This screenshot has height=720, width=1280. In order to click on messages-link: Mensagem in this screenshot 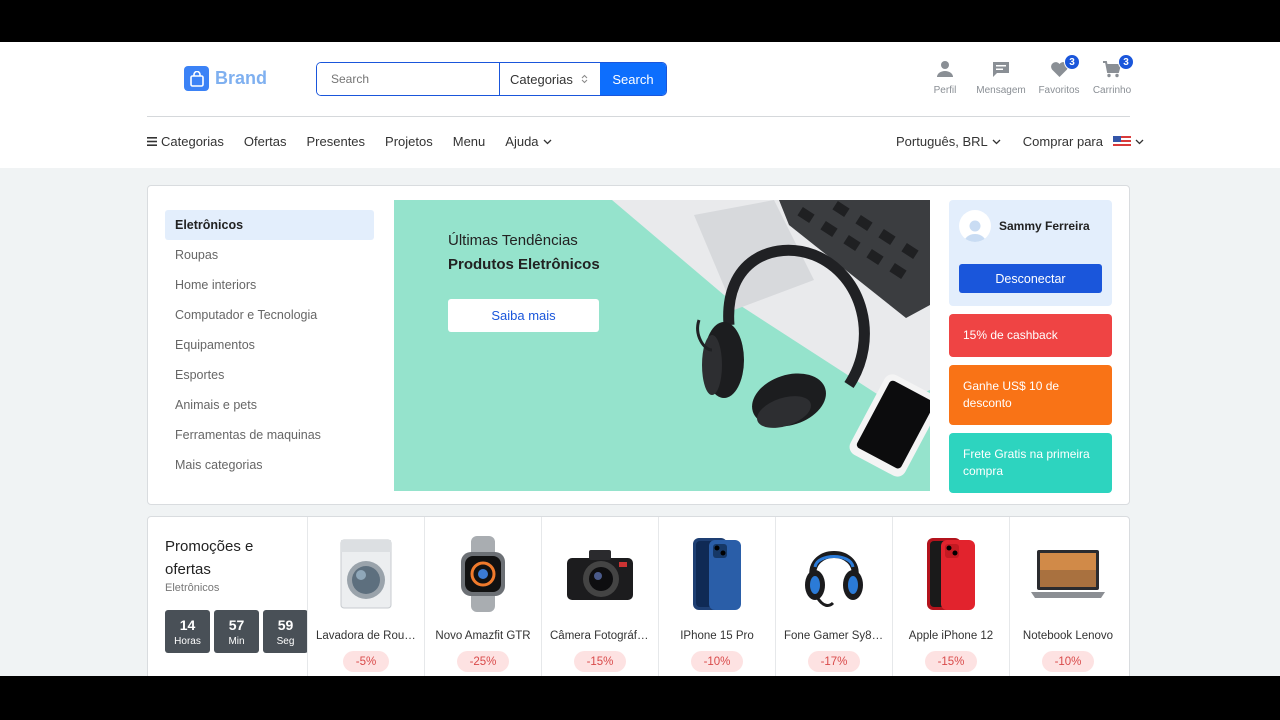, I will do `click(1001, 77)`.